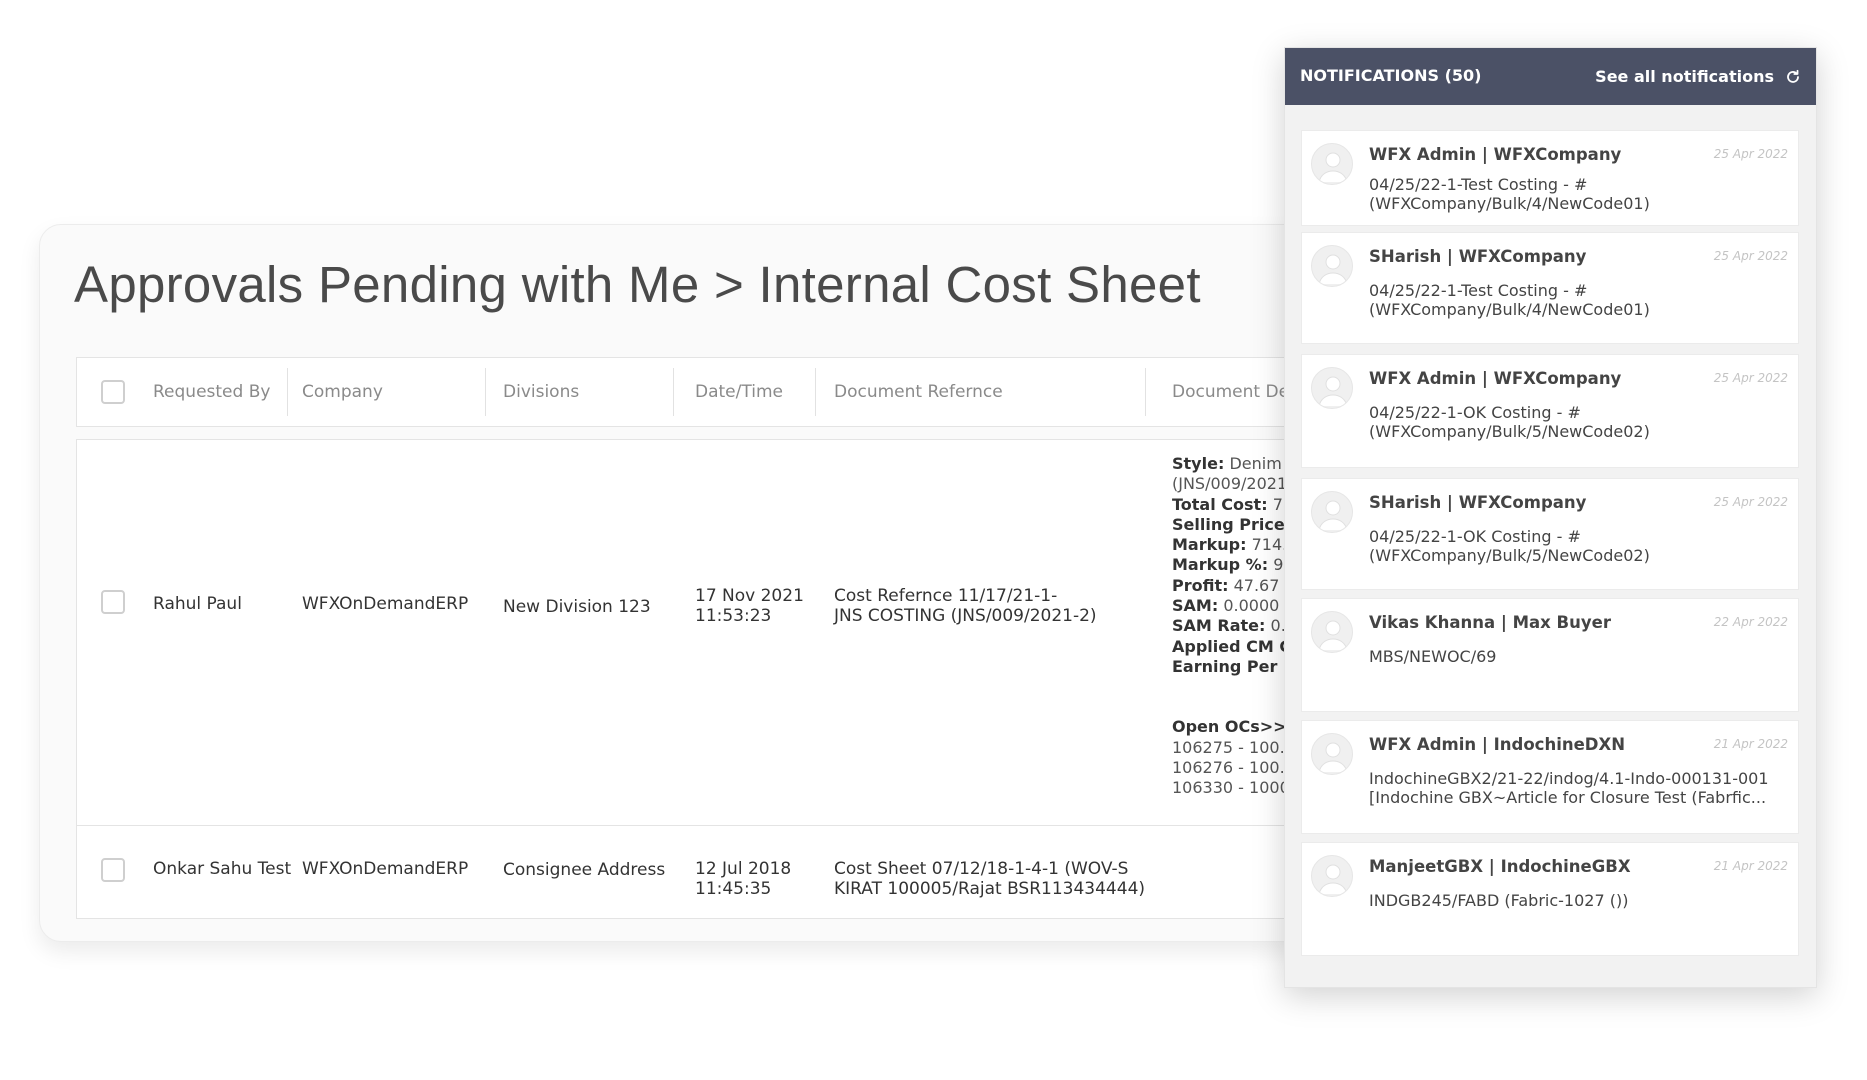  Describe the element at coordinates (113, 392) in the screenshot. I see `select-all-checkbox` at that location.